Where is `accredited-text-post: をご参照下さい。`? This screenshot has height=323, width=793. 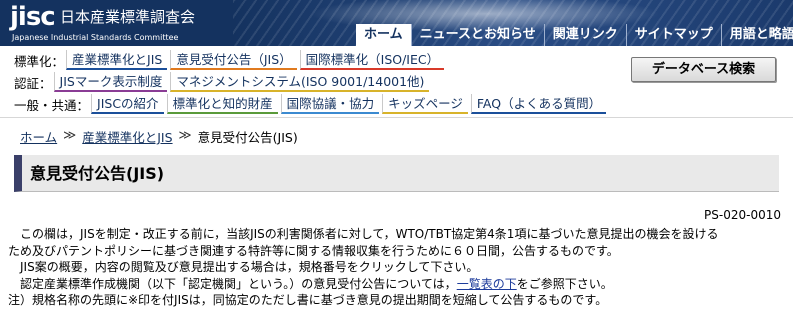
accredited-text-post: をご参照下さい。 is located at coordinates (564, 283).